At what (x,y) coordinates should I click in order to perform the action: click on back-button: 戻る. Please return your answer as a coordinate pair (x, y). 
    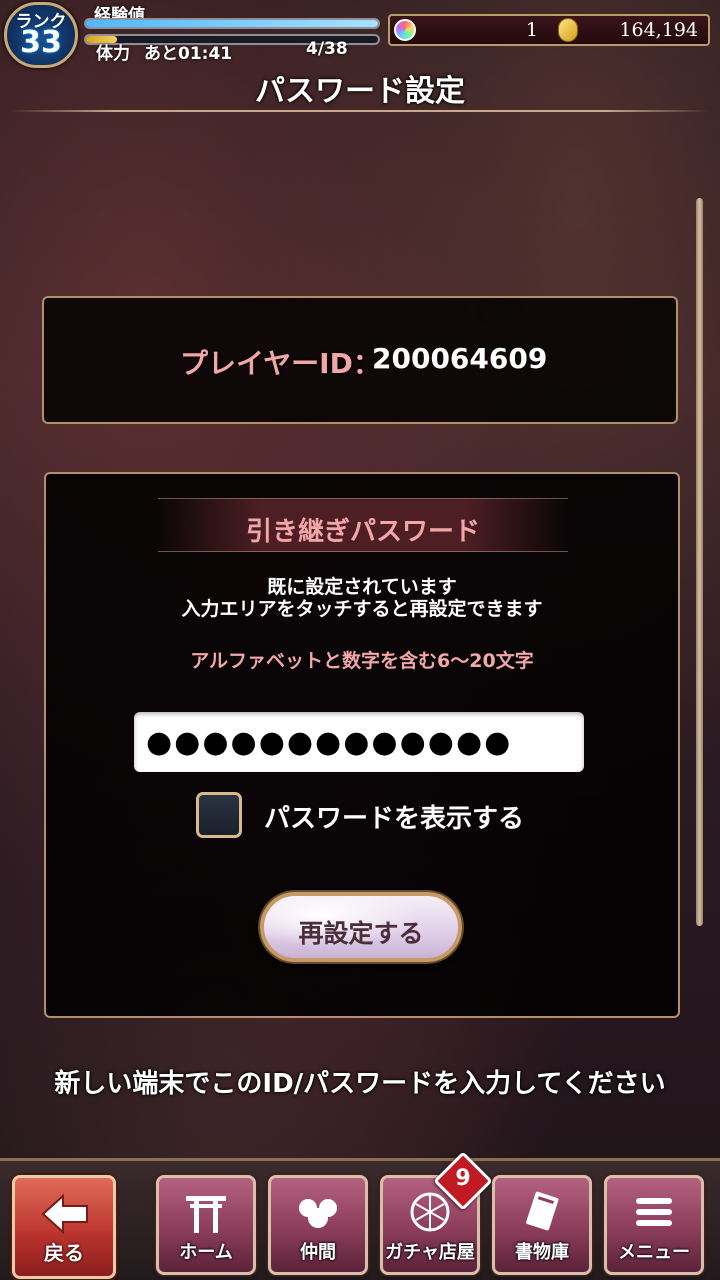
    Looking at the image, I should click on (64, 1227).